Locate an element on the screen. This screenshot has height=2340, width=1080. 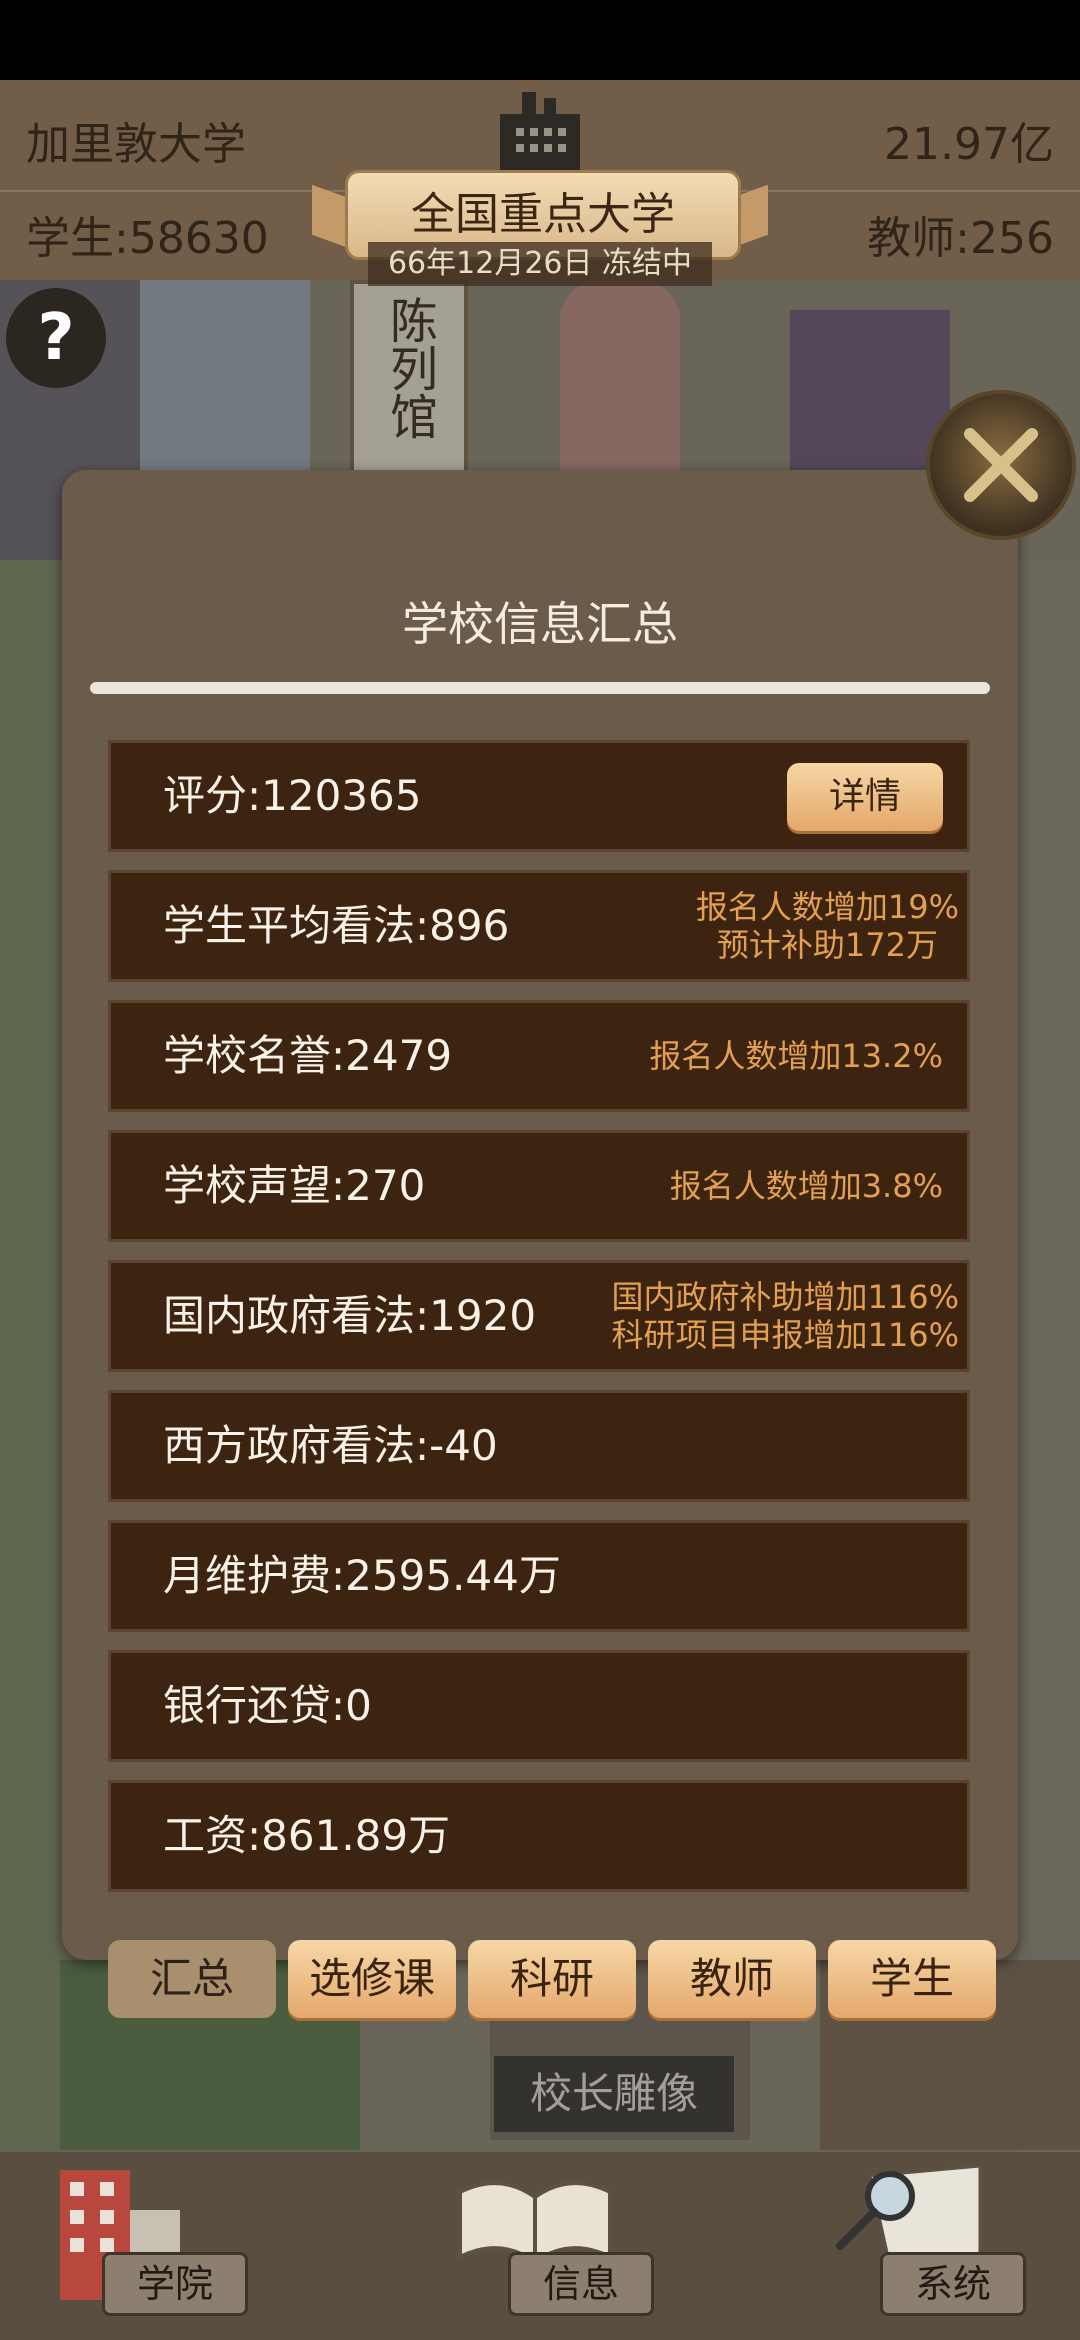
tab-summary: 汇总 is located at coordinates (192, 1979).